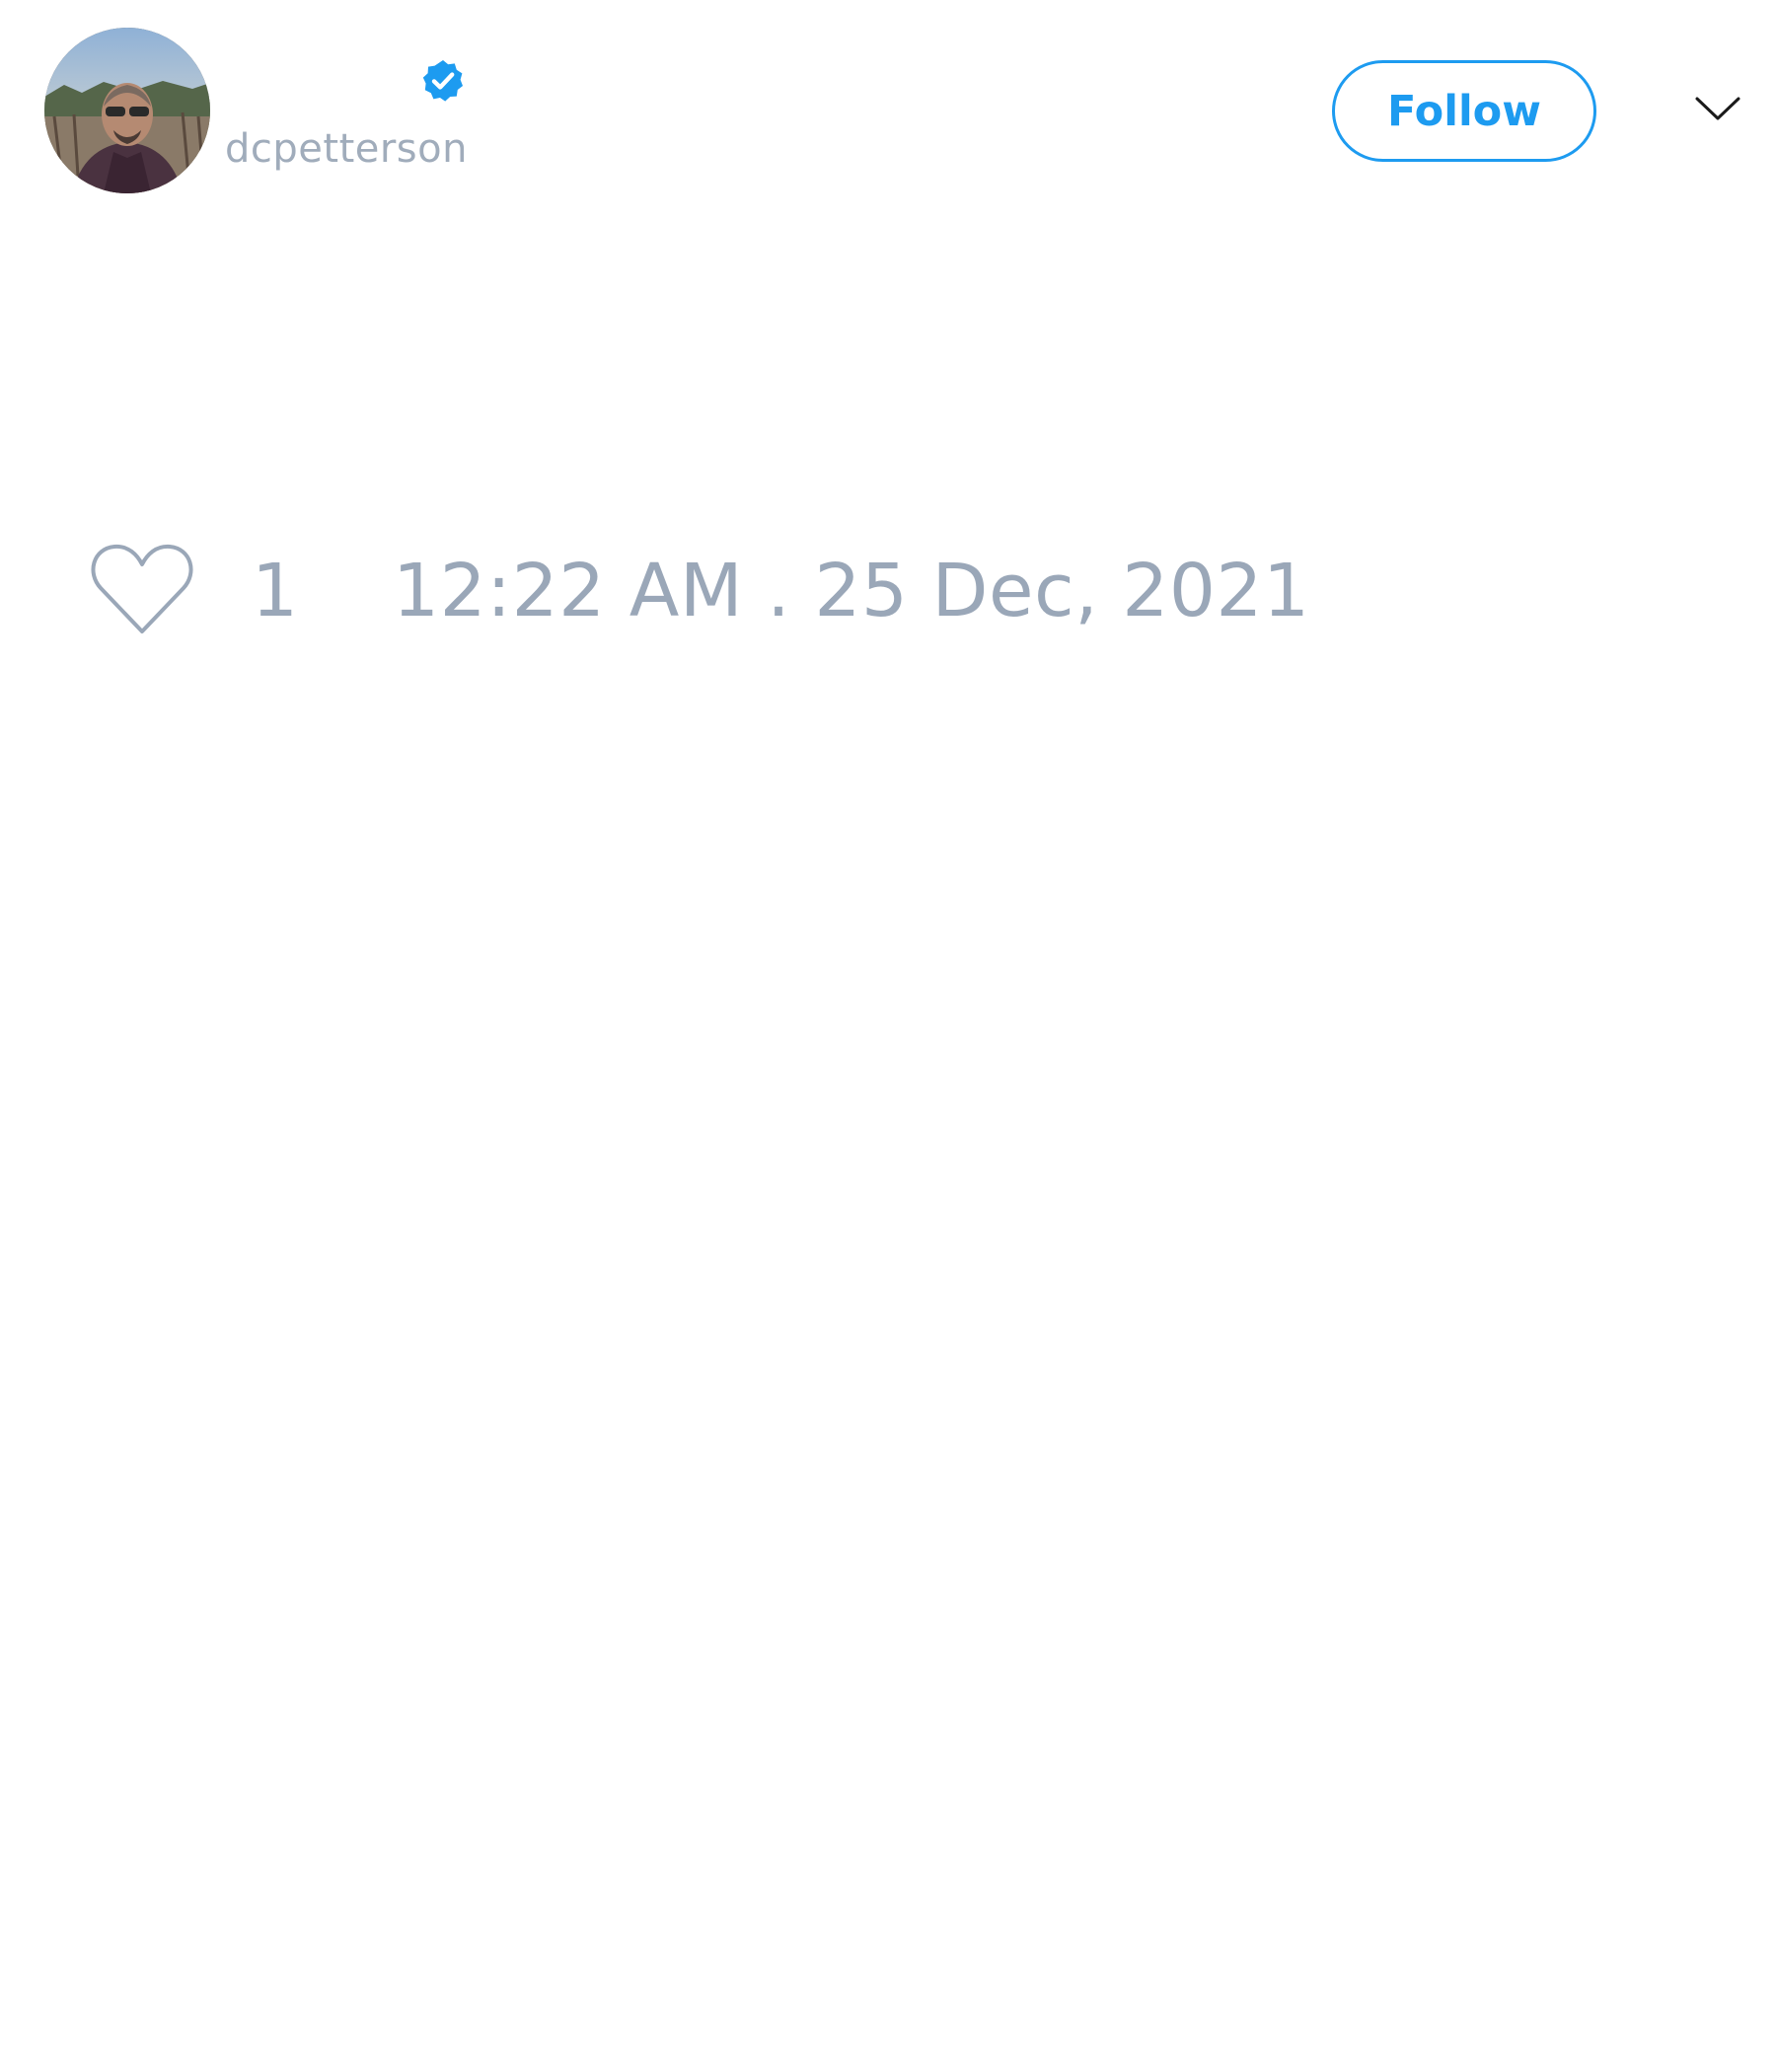 Image resolution: width=1776 pixels, height=2072 pixels. I want to click on avatar-photo, so click(127, 111).